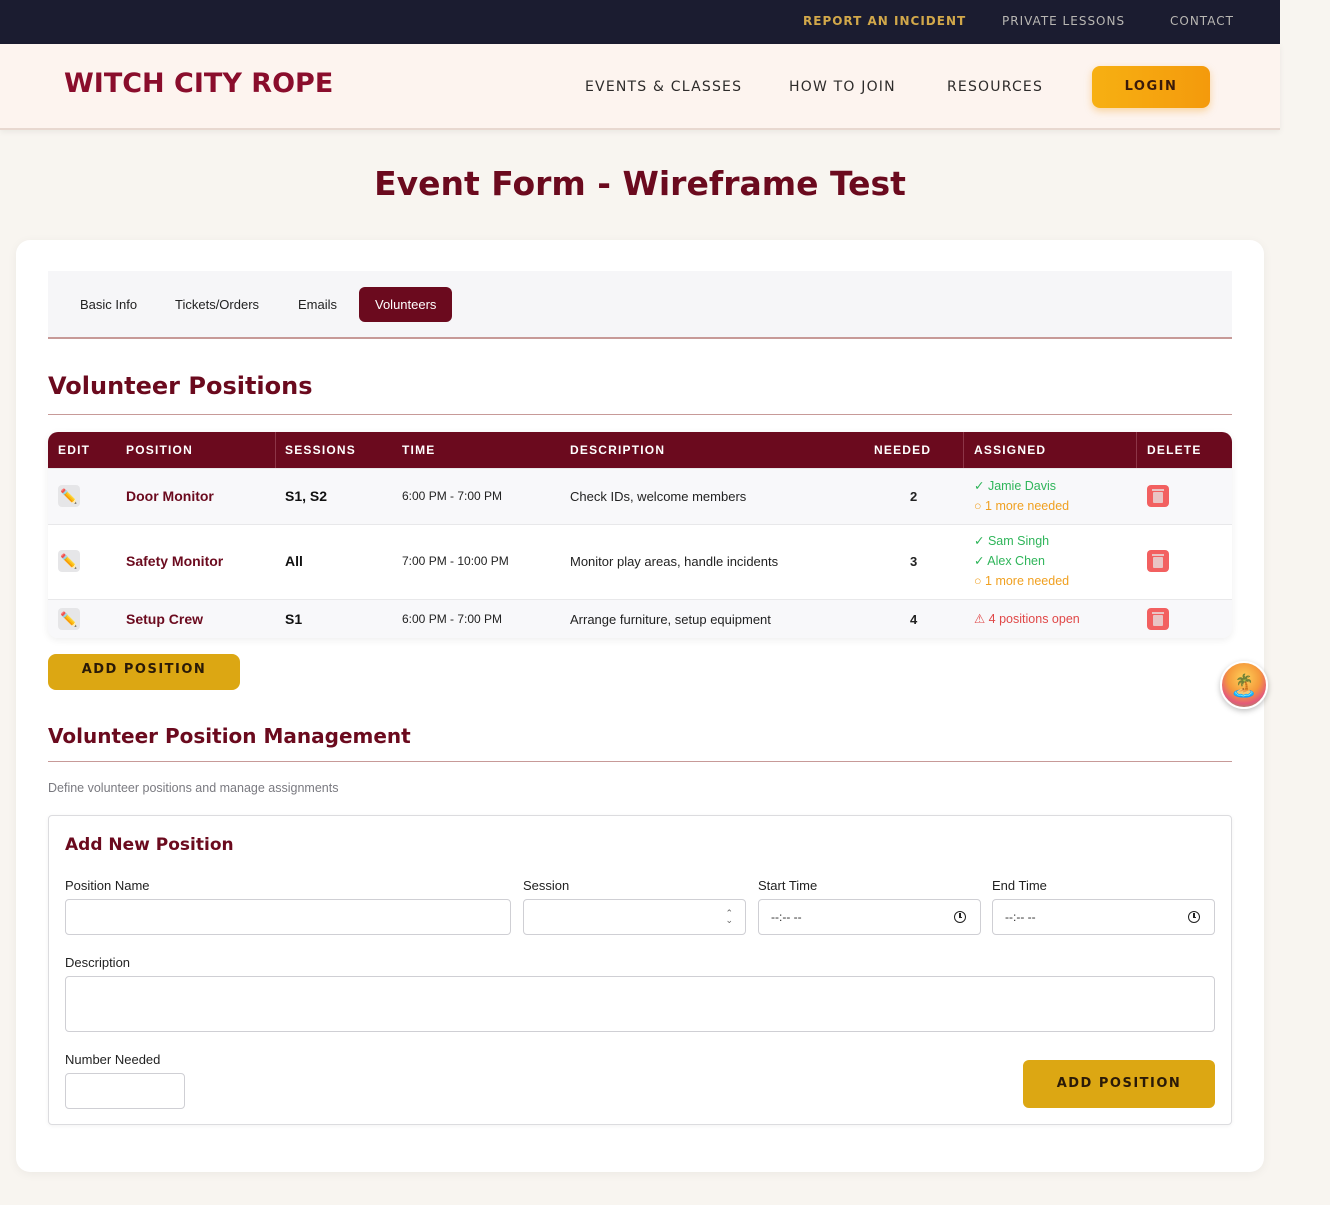 Image resolution: width=1330 pixels, height=1205 pixels. What do you see at coordinates (788, 885) in the screenshot?
I see `start-time-label: Start Time` at bounding box center [788, 885].